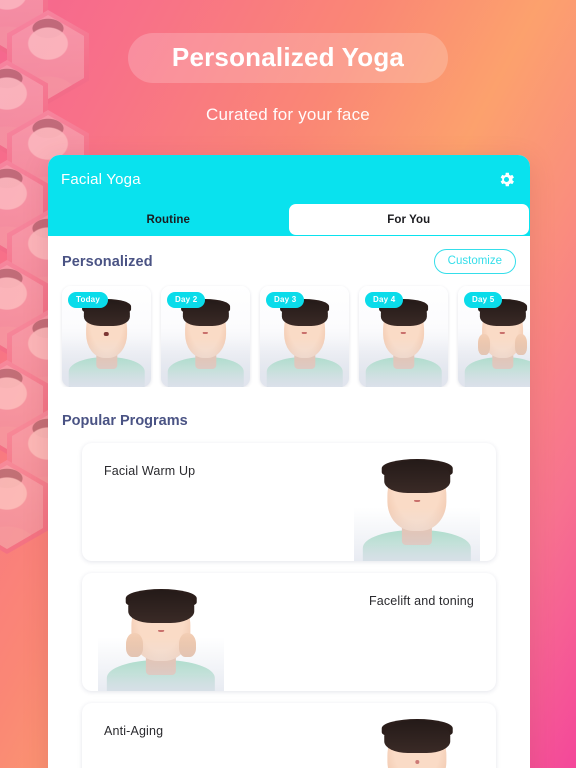 The image size is (576, 768). Describe the element at coordinates (289, 255) in the screenshot. I see `personalized-section-header: Personalized Customize` at that location.